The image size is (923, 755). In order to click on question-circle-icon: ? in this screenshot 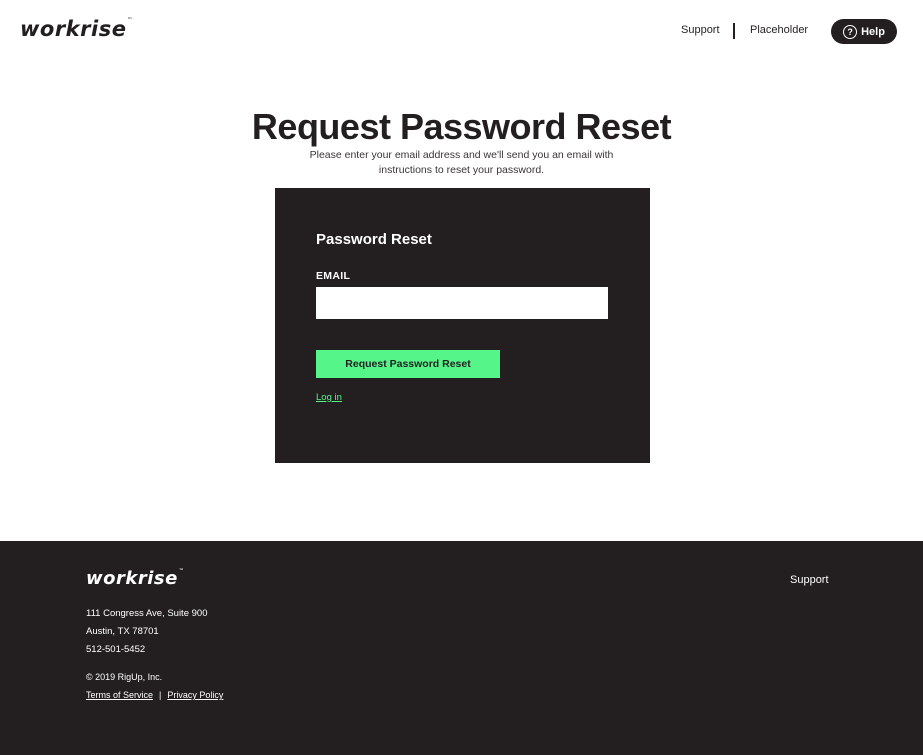, I will do `click(850, 31)`.